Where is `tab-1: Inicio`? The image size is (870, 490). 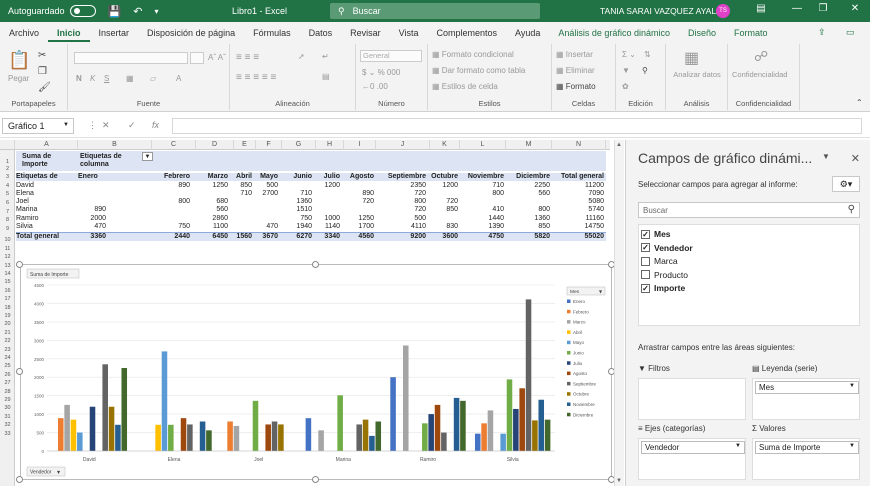 tab-1: Inicio is located at coordinates (69, 35).